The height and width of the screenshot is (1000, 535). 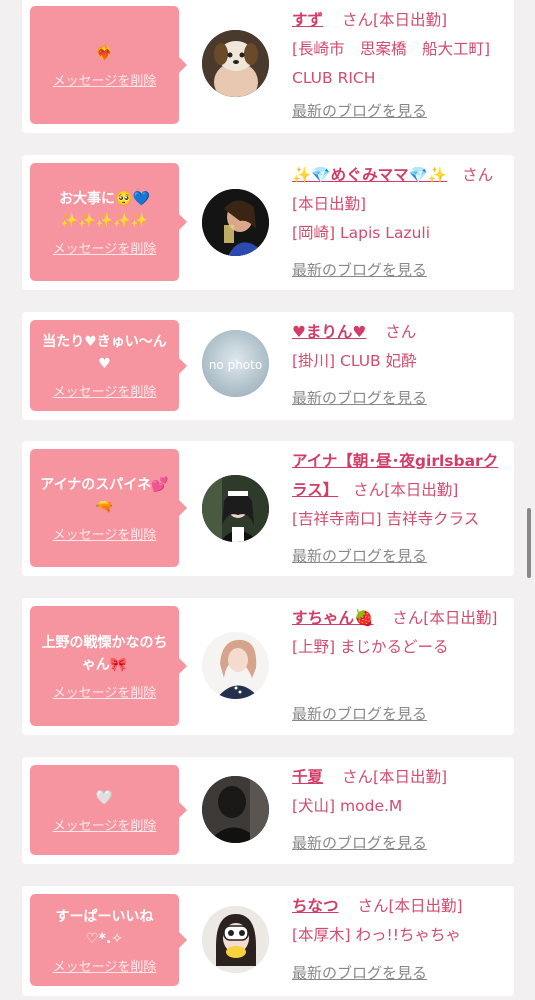 What do you see at coordinates (354, 361) in the screenshot?
I see `shop-name: [掛川] CLUB 妃酔` at bounding box center [354, 361].